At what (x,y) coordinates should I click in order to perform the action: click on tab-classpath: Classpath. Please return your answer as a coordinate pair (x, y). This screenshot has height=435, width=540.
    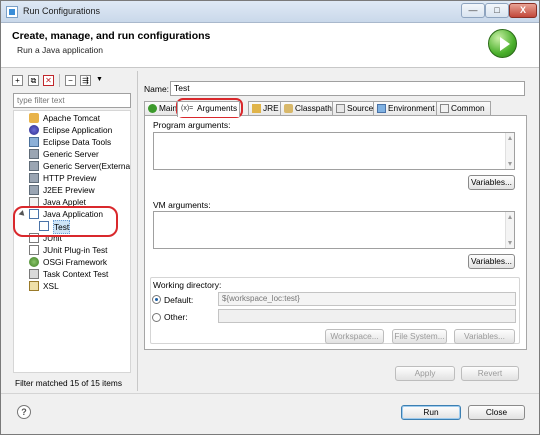
    Looking at the image, I should click on (306, 108).